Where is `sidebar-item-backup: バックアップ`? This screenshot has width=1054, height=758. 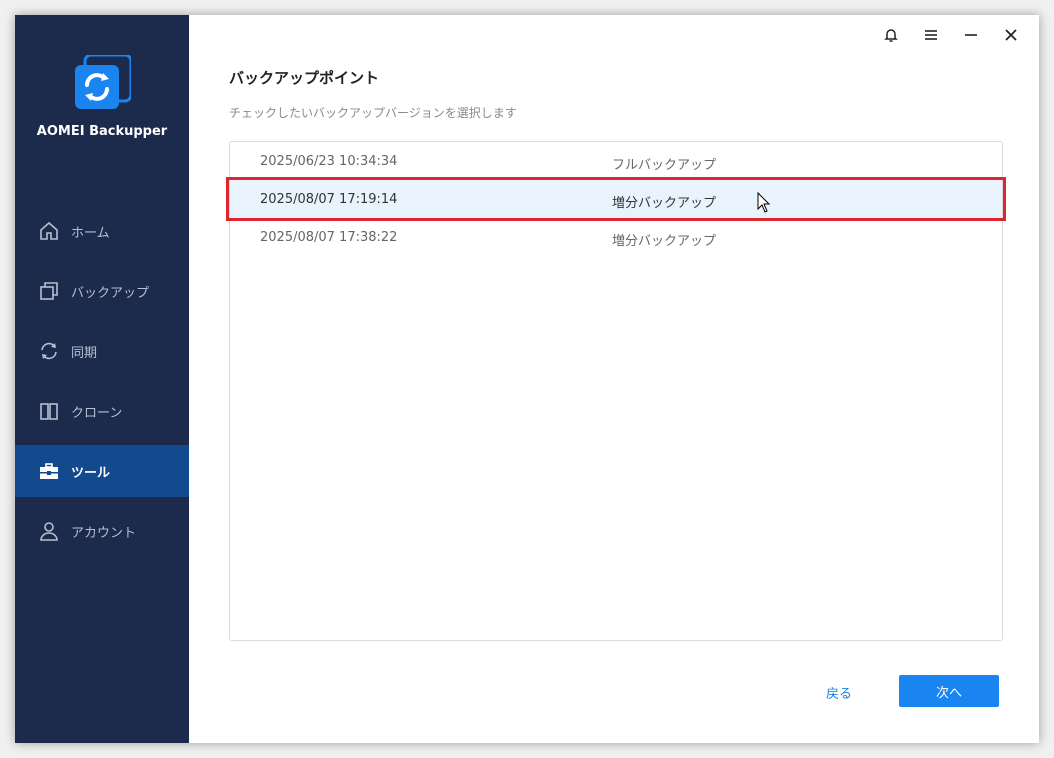 sidebar-item-backup: バックアップ is located at coordinates (102, 291).